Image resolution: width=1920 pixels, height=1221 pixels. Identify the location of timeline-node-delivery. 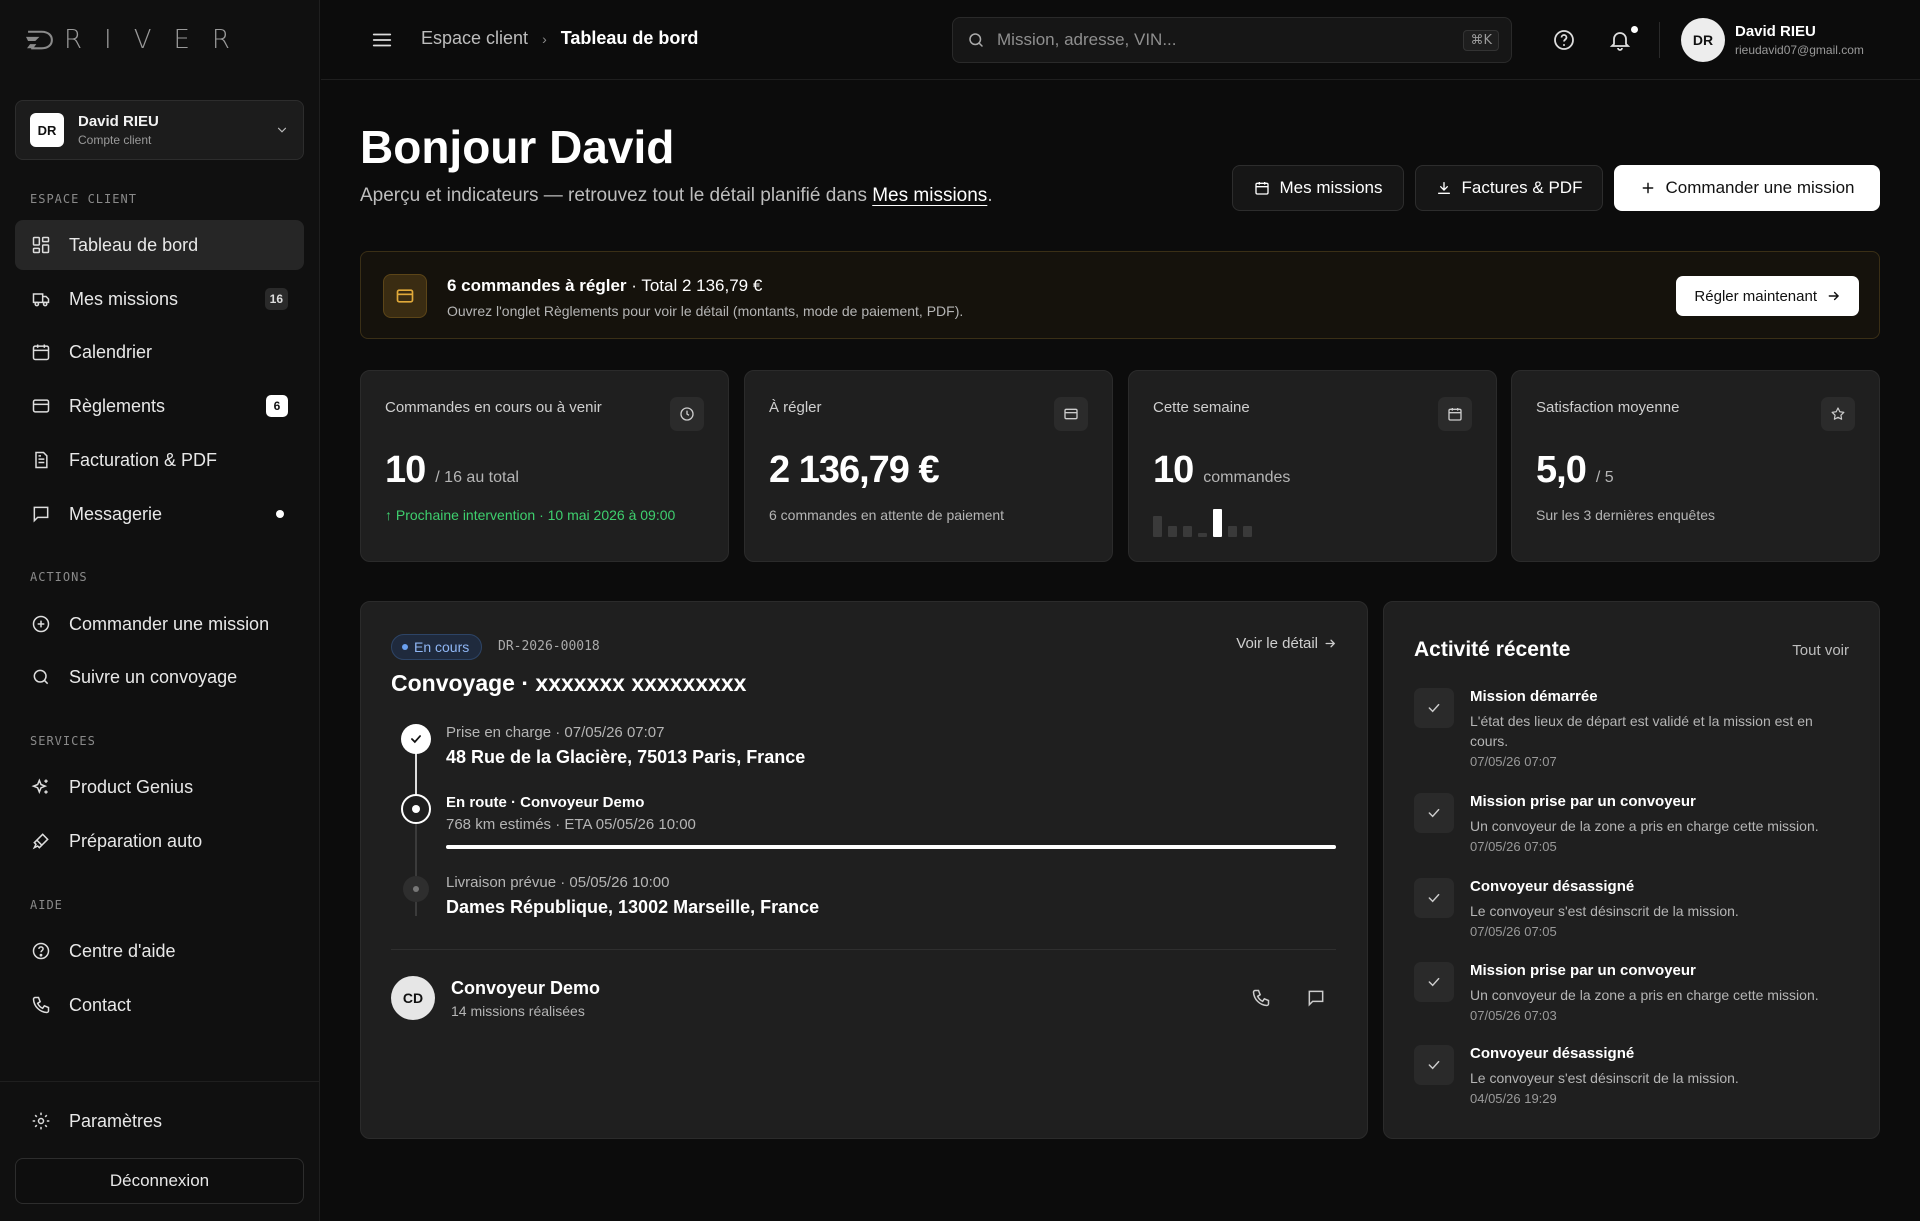
(416, 889).